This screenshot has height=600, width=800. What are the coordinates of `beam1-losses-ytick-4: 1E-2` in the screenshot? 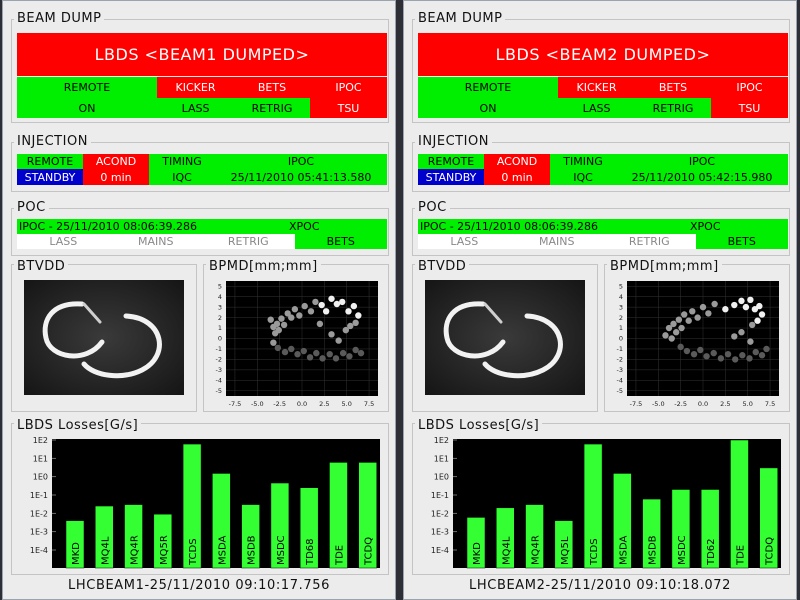 It's located at (39, 513).